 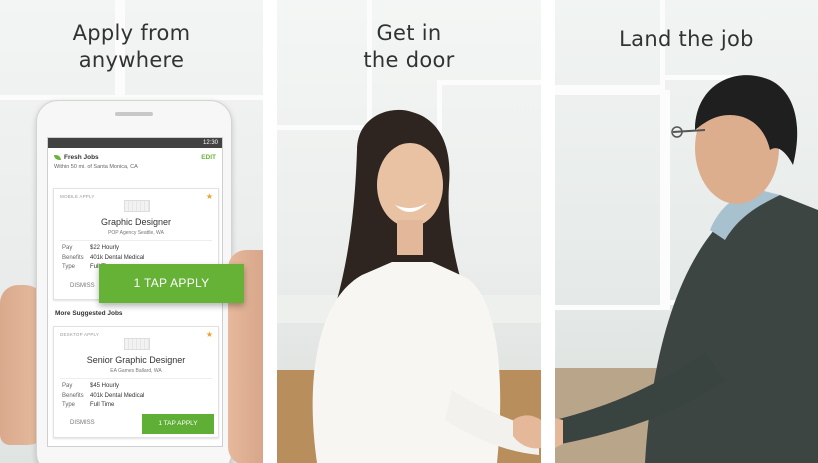 What do you see at coordinates (57, 157) in the screenshot?
I see `leaf-icon` at bounding box center [57, 157].